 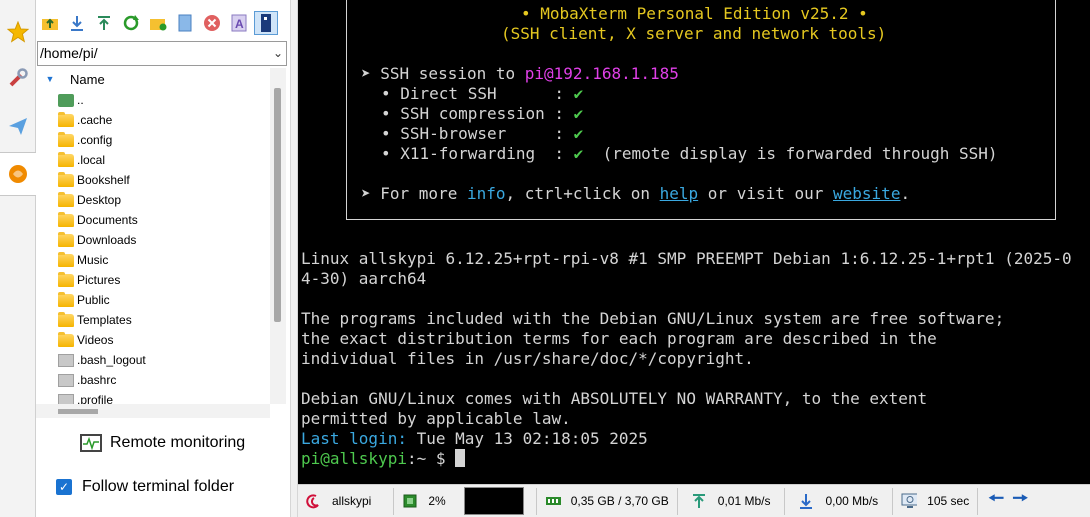 I want to click on cpu-value: 2%, so click(x=437, y=501).